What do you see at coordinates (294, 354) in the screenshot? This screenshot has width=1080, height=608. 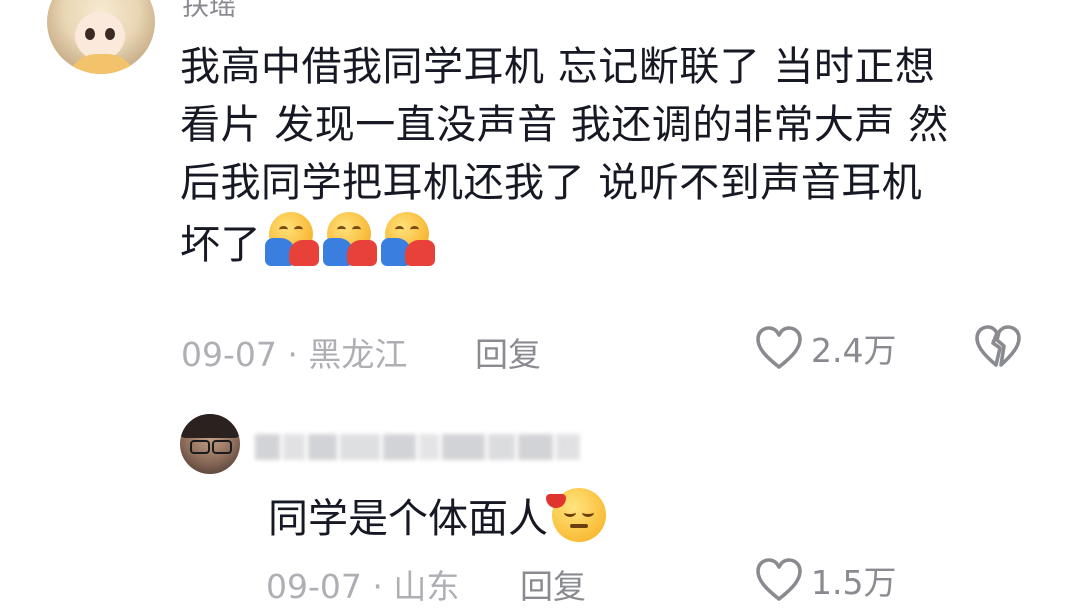 I see `comment-date-location: 09-07 · 黑龙江` at bounding box center [294, 354].